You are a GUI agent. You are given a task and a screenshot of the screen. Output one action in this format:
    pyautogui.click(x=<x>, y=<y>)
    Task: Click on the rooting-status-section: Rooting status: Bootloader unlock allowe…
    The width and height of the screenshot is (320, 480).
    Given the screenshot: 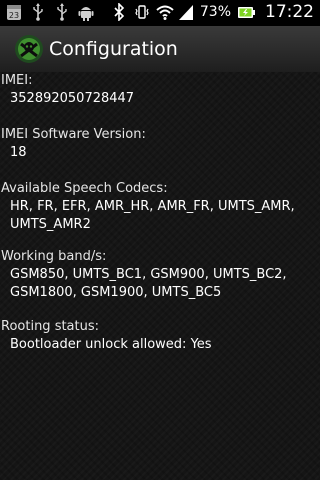 What is the action you would take?
    pyautogui.click(x=160, y=336)
    